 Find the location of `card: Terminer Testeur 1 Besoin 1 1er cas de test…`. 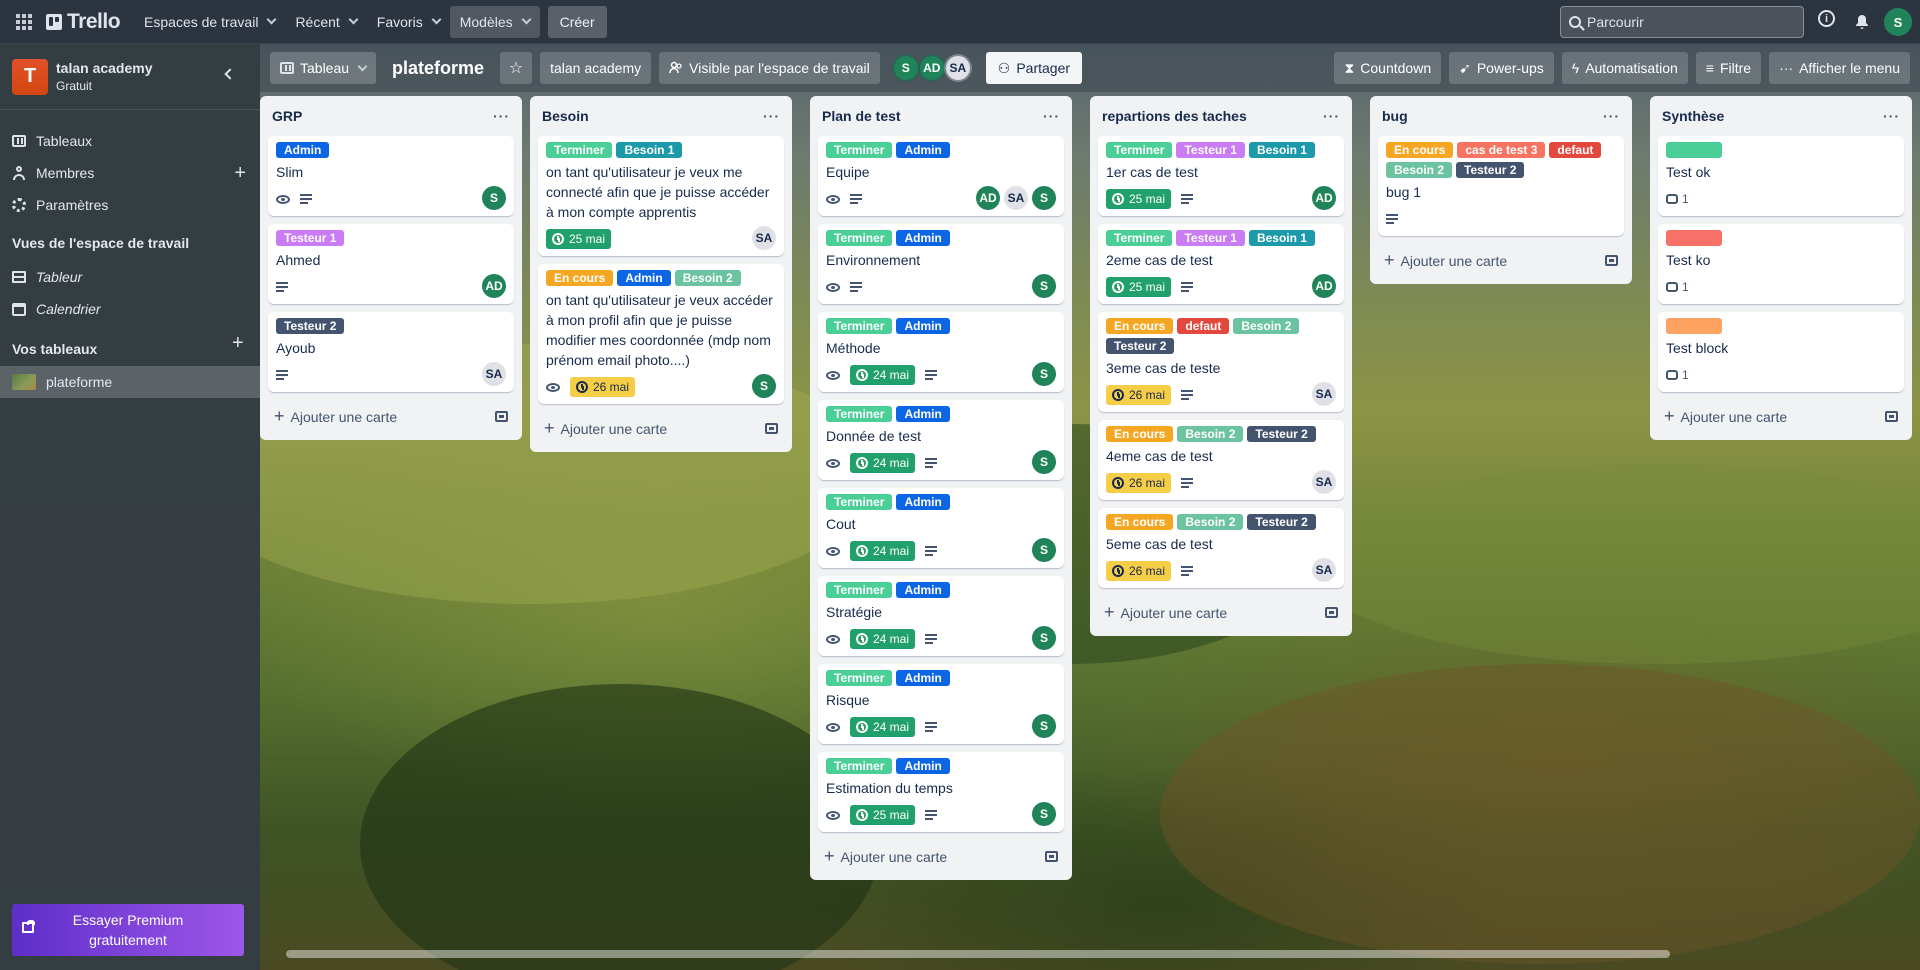

card: Terminer Testeur 1 Besoin 1 1er cas de test… is located at coordinates (1221, 176).